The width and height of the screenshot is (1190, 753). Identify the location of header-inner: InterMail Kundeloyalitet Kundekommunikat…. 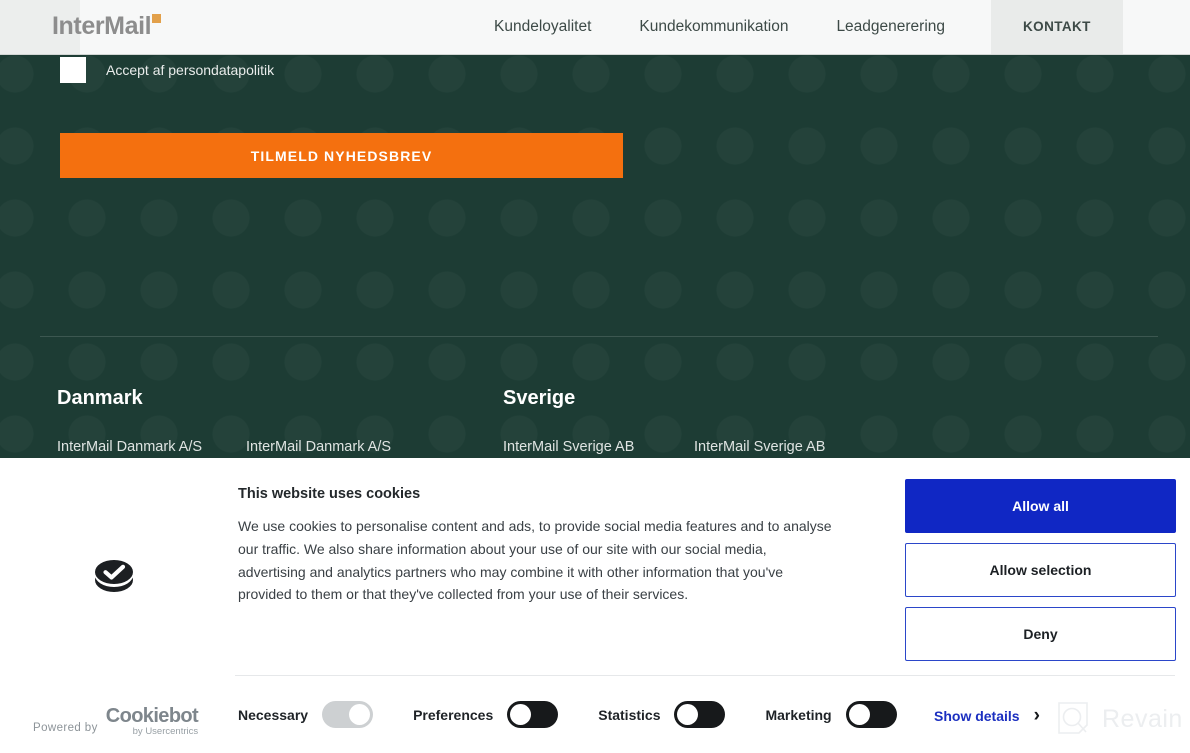
(621, 27).